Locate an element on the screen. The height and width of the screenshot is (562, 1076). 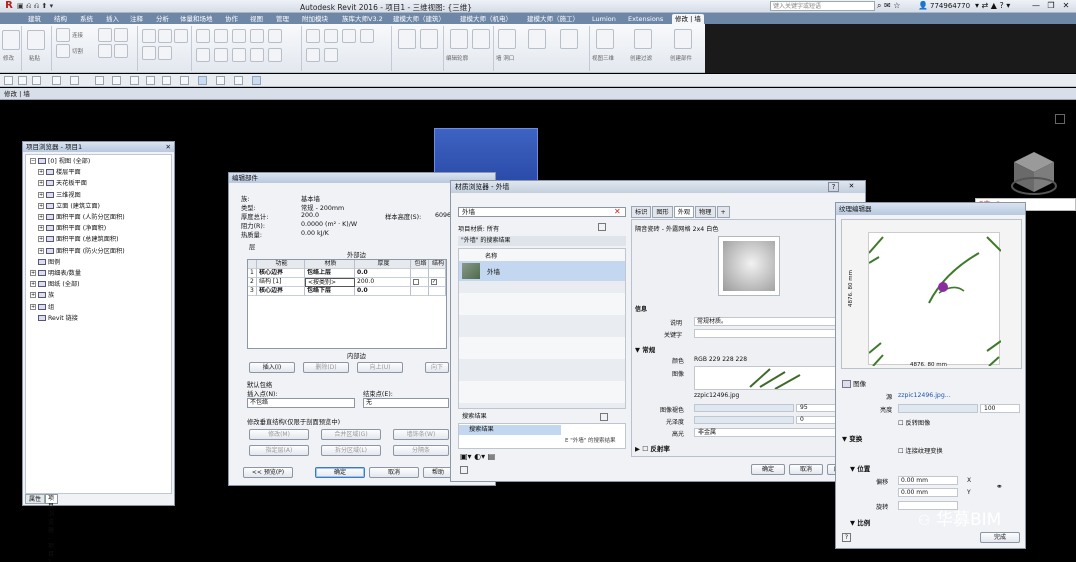
tree-item: + 图纸 (全部) is located at coordinates (55, 284).